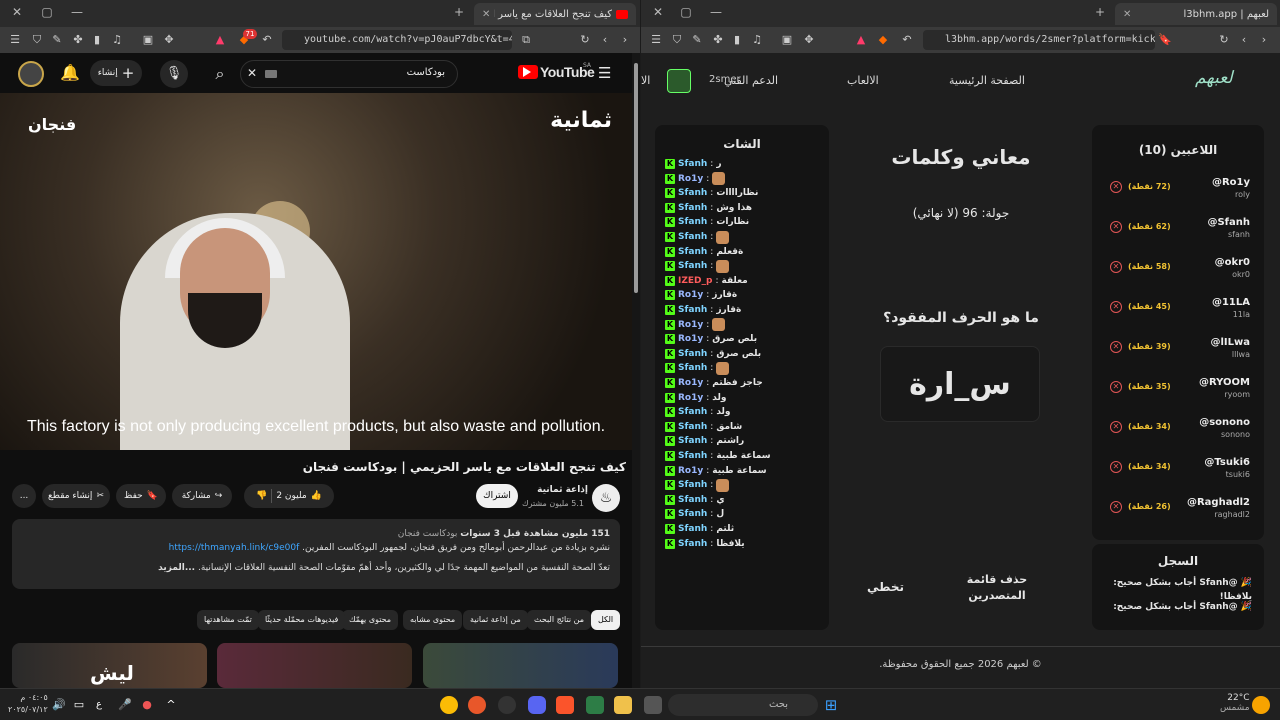  What do you see at coordinates (314, 665) in the screenshot?
I see `video-thumbnail` at bounding box center [314, 665].